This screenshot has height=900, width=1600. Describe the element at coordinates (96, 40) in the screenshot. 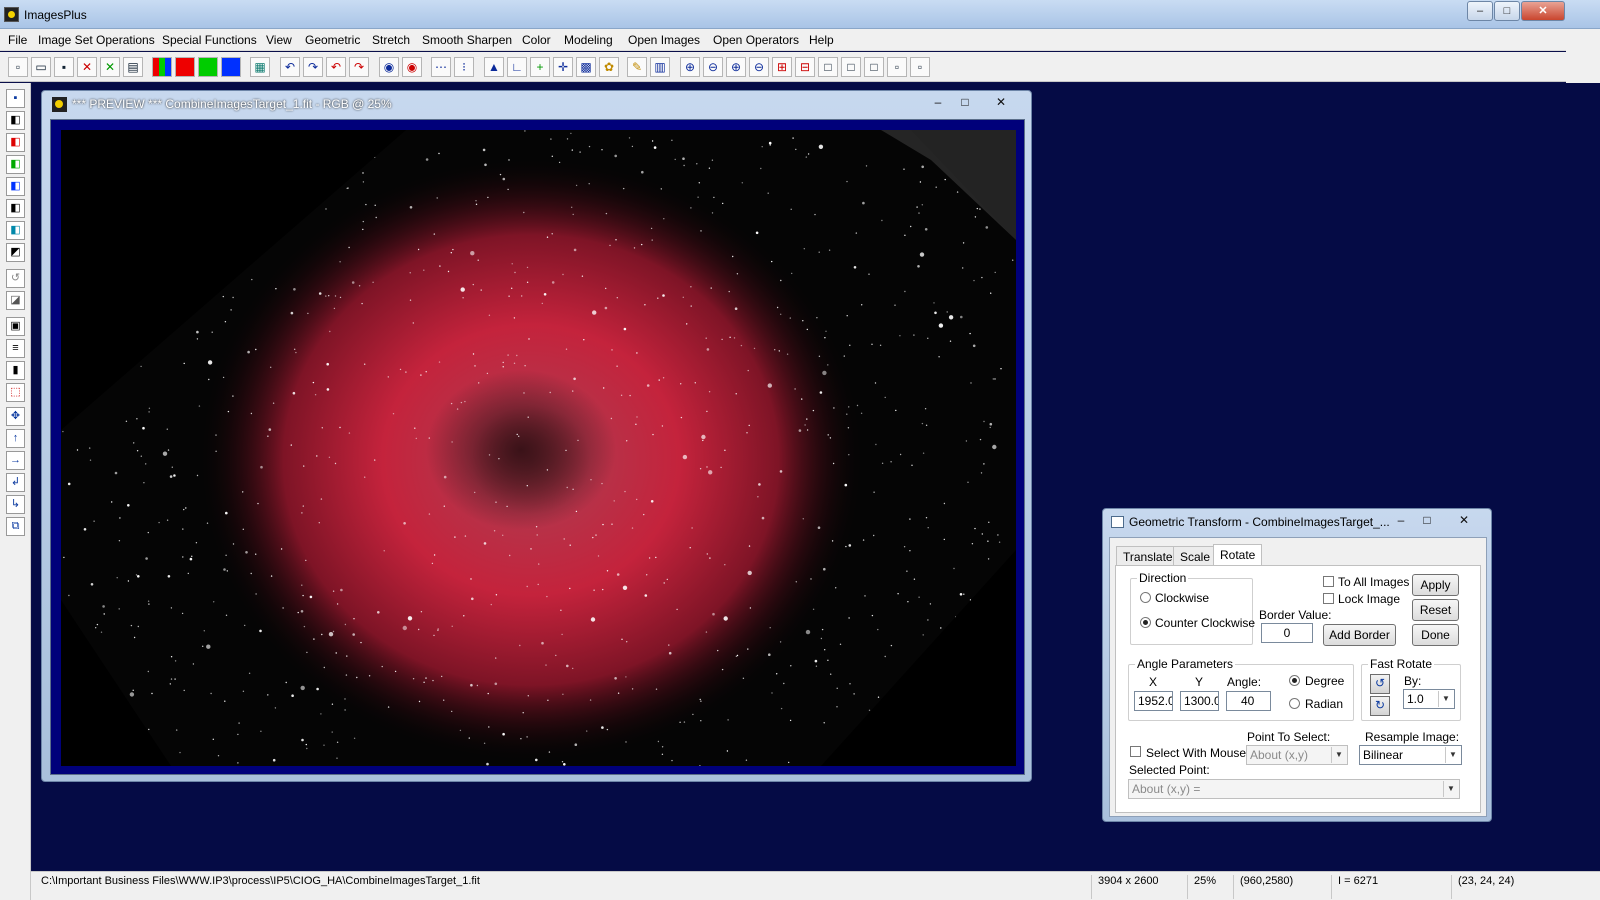

I see `menu-image-set-operations: Image Set Operations` at that location.